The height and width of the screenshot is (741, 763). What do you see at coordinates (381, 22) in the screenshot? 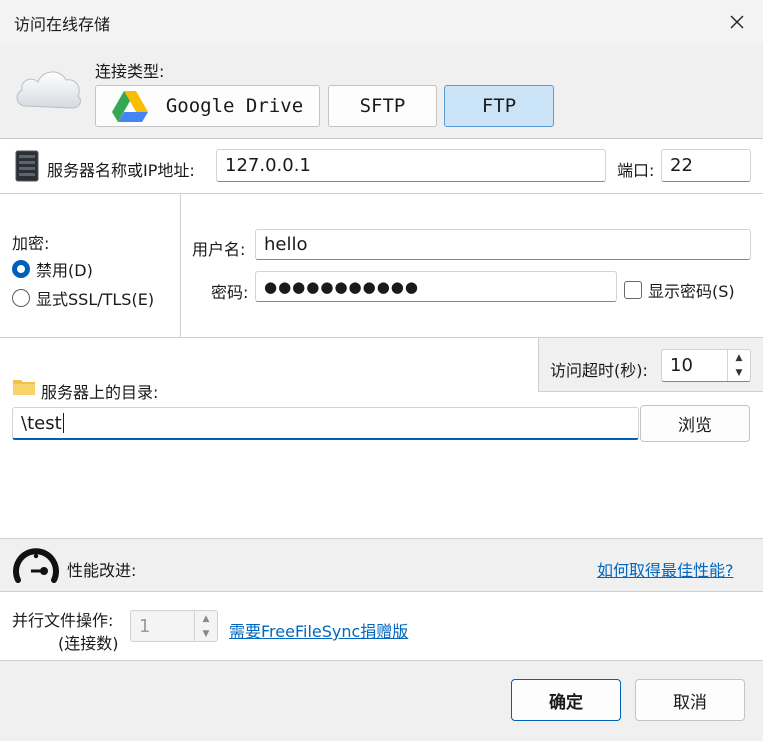
I see `title-bar` at bounding box center [381, 22].